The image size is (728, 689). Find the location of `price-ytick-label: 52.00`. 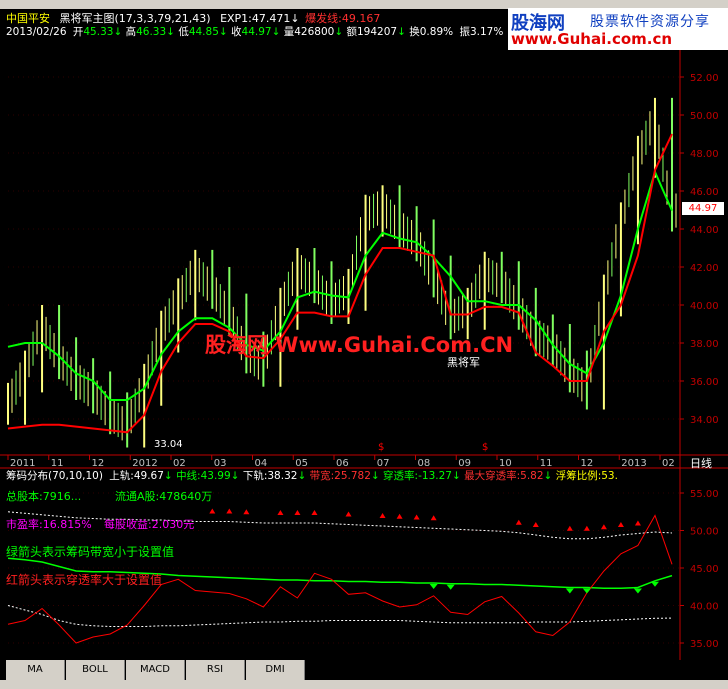

price-ytick-label: 52.00 is located at coordinates (704, 78).